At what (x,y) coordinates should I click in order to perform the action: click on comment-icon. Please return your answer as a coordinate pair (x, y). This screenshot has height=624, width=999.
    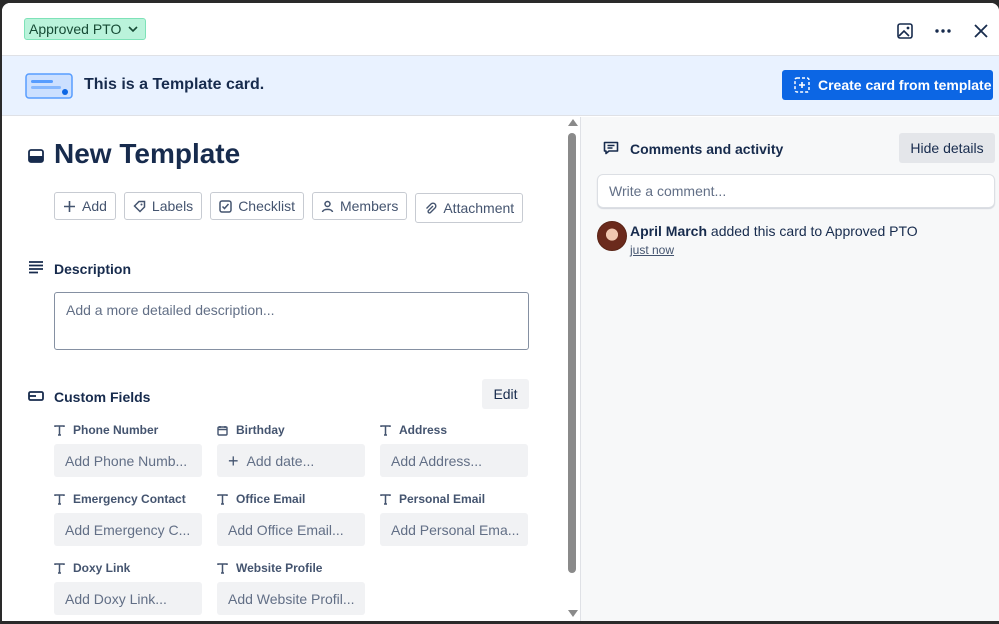
    Looking at the image, I should click on (611, 148).